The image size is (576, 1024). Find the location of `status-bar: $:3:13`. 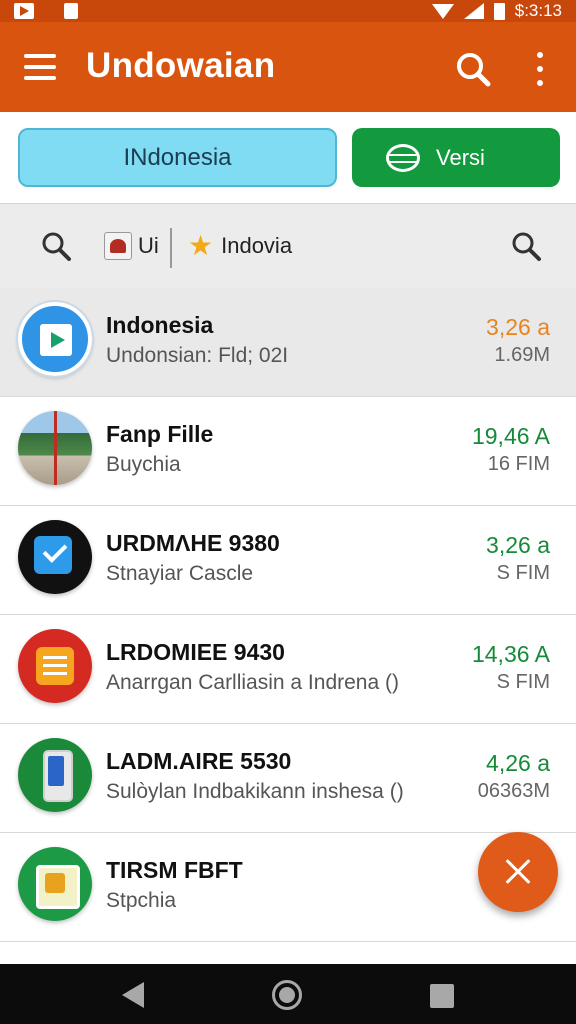

status-bar: $:3:13 is located at coordinates (288, 11).